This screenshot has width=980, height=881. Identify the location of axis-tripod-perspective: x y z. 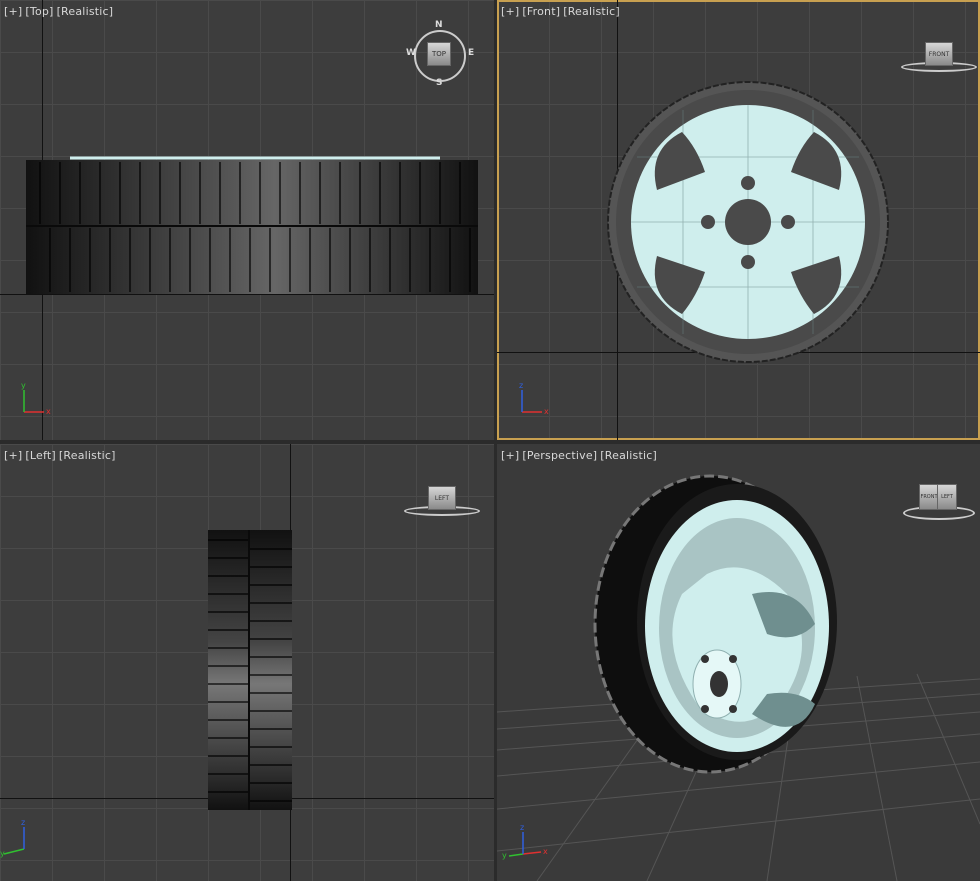
(525, 841).